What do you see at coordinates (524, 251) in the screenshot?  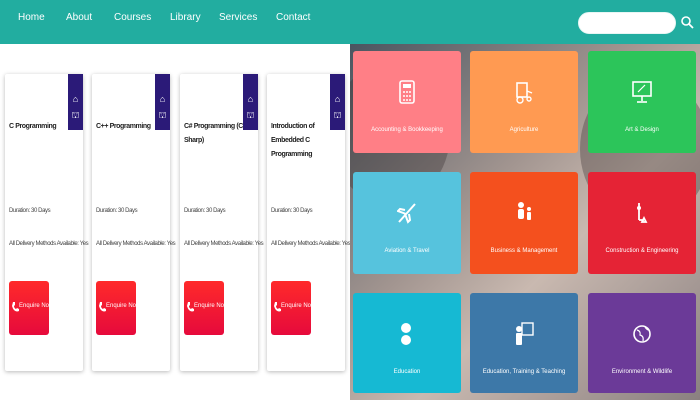 I see `category-label: Business & Management` at bounding box center [524, 251].